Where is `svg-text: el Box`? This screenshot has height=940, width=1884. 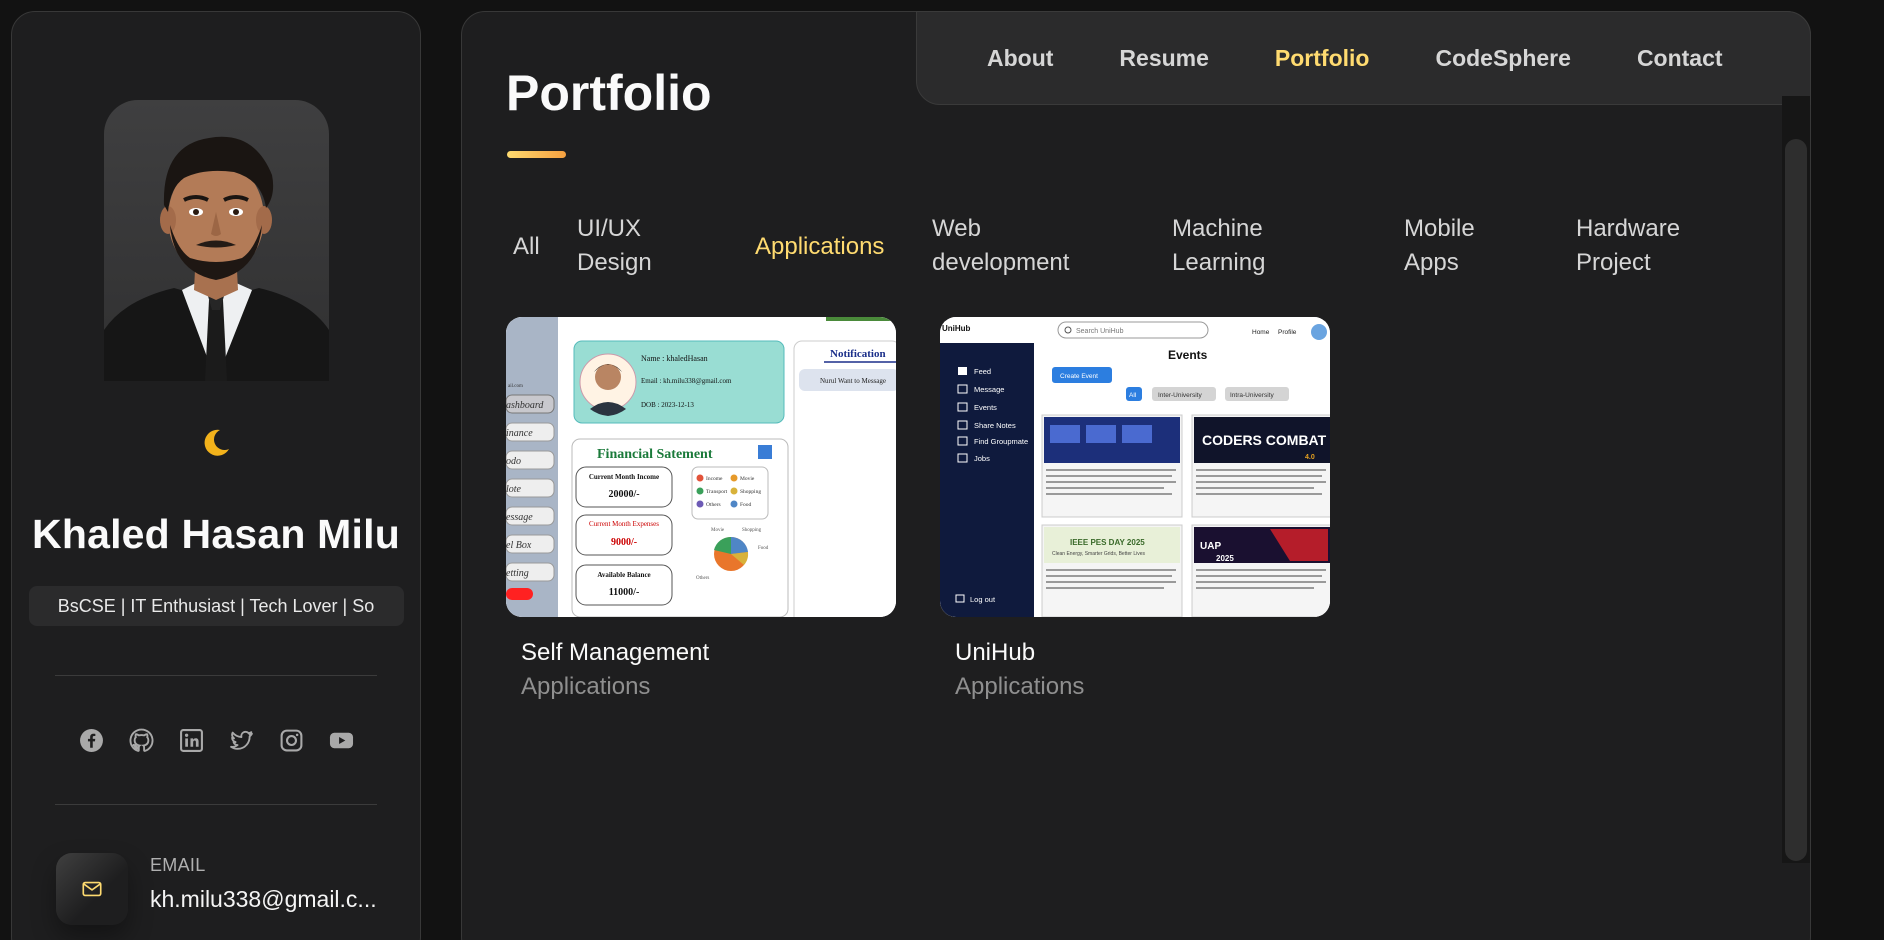
svg-text: el Box is located at coordinates (519, 545).